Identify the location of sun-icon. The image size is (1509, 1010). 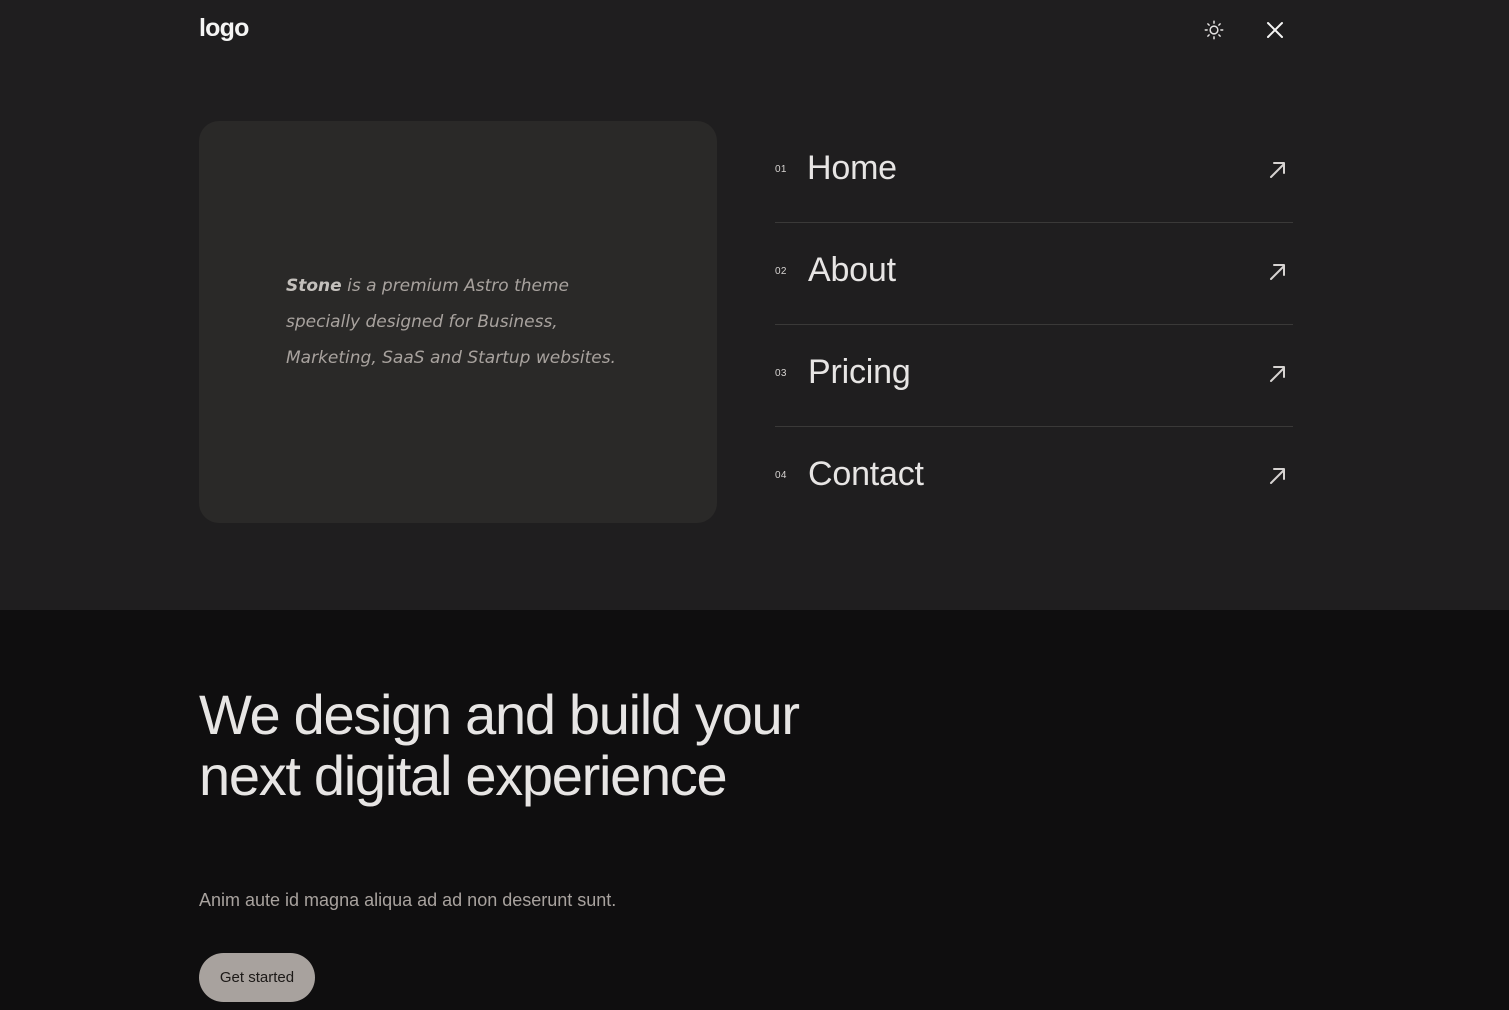
(1214, 30).